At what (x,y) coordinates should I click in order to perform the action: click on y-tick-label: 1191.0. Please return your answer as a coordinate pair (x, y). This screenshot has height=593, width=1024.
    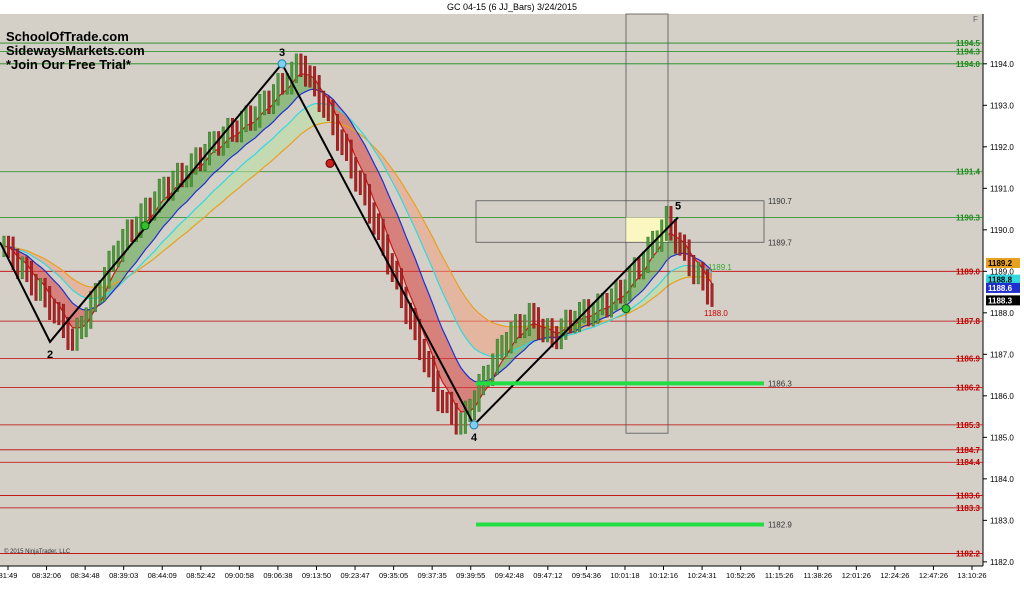
    Looking at the image, I should click on (1002, 188).